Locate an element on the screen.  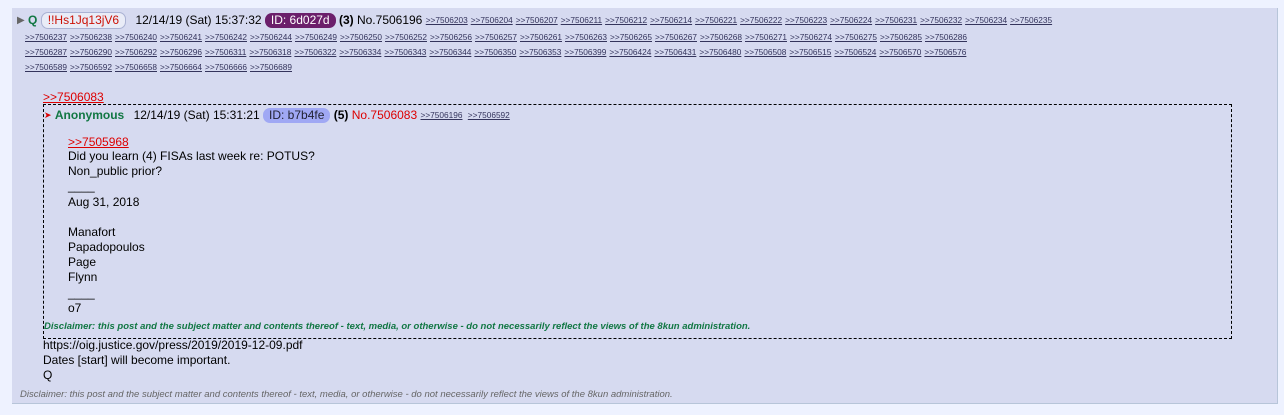
backlink: >>7506221 is located at coordinates (716, 20).